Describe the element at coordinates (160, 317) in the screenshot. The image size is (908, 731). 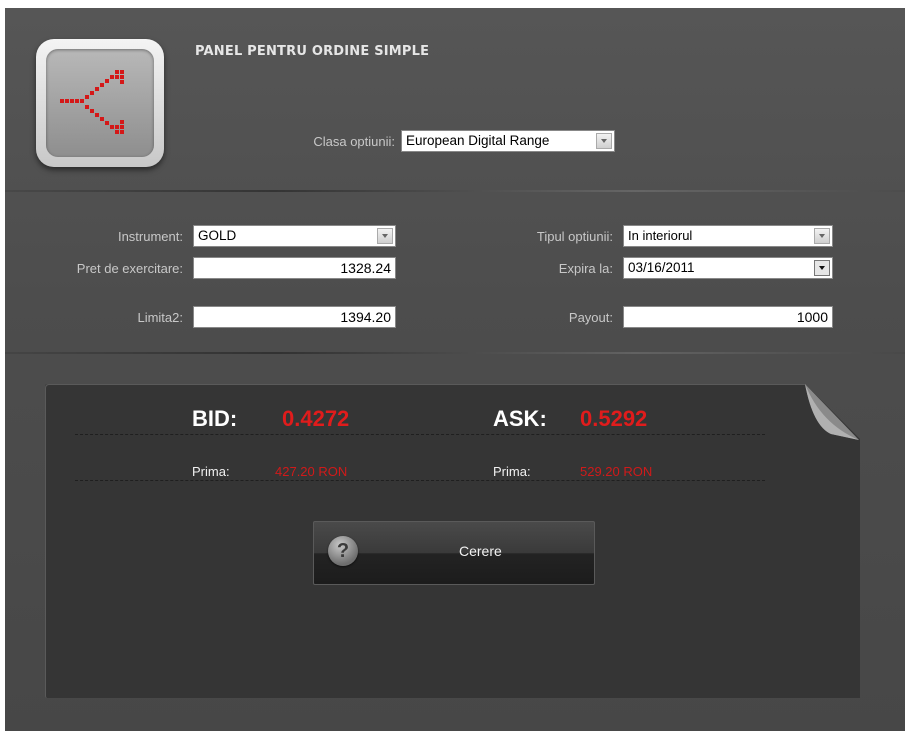
I see `limit2-label: Limita2:` at that location.